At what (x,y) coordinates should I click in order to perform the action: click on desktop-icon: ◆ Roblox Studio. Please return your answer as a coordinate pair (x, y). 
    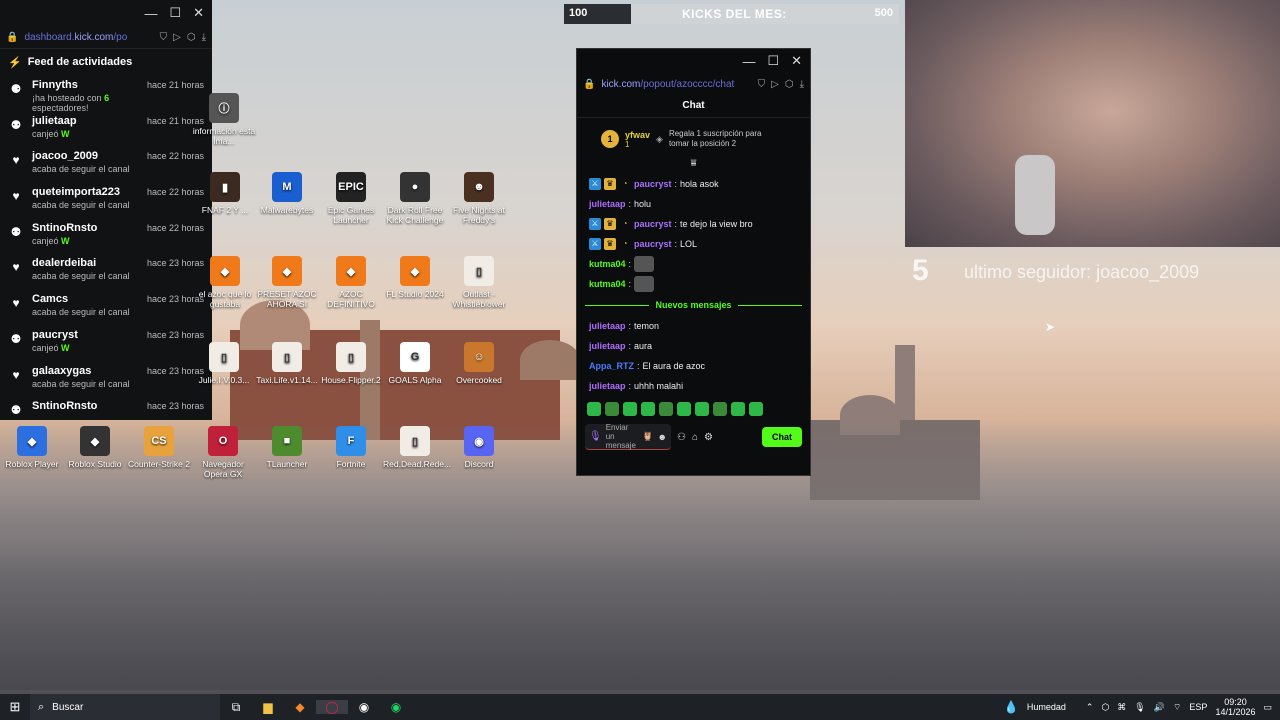
    Looking at the image, I should click on (95, 447).